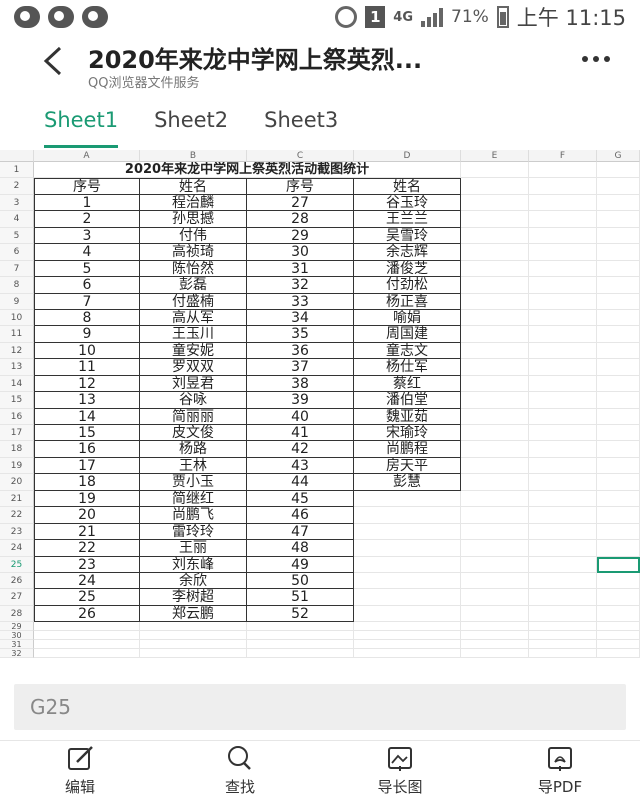 The image size is (640, 800). I want to click on row-number: 16, so click(17, 416).